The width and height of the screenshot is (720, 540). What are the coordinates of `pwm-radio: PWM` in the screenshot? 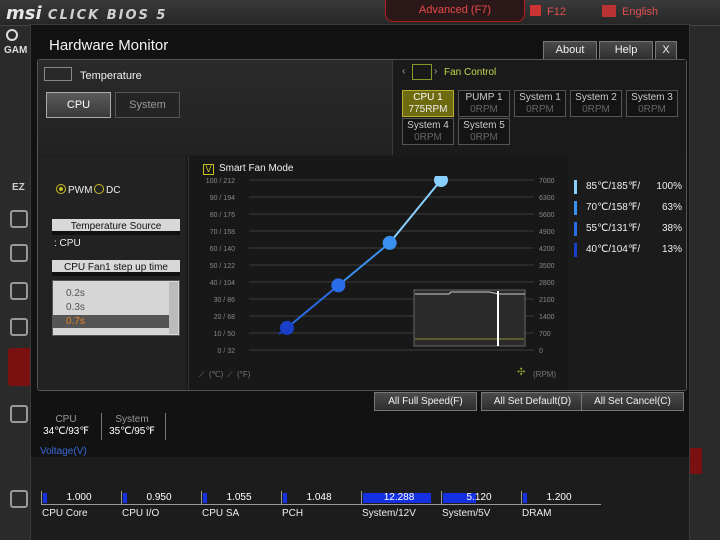 It's located at (74, 190).